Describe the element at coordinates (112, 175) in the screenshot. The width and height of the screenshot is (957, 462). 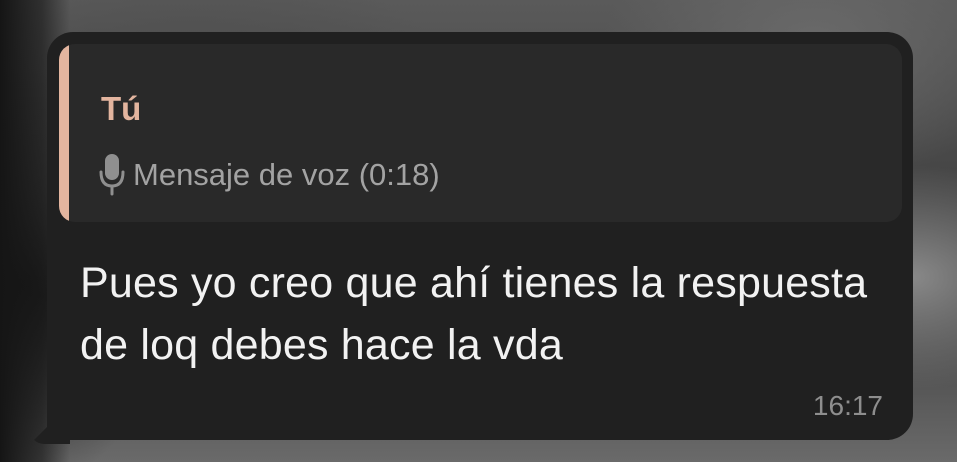
I see `microphone-icon` at that location.